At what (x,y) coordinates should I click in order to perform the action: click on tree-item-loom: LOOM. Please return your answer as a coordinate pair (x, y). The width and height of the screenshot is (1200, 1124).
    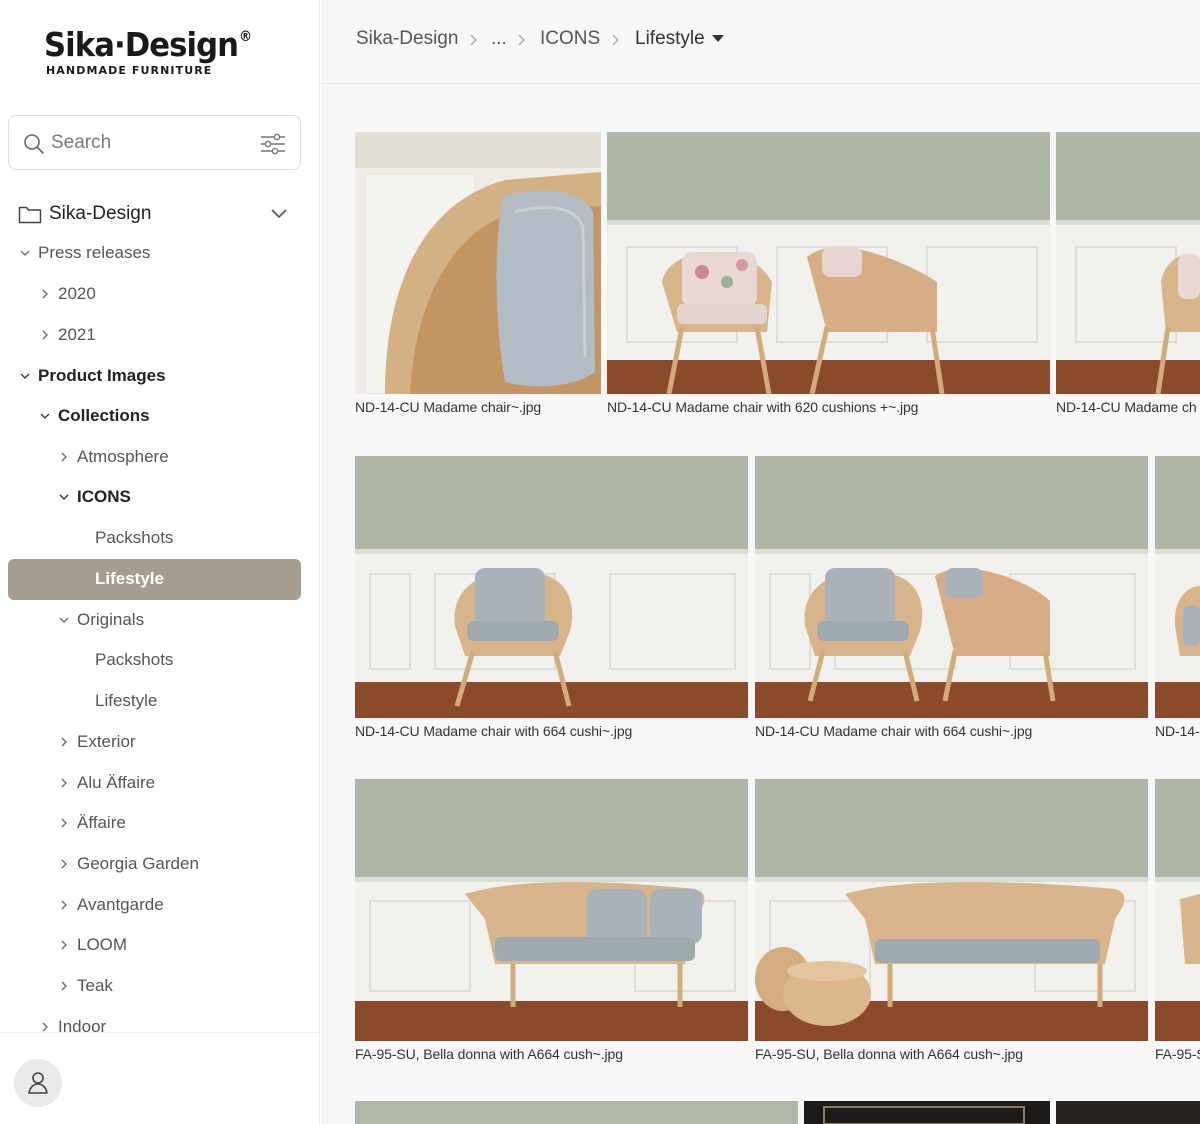
    Looking at the image, I should click on (92, 945).